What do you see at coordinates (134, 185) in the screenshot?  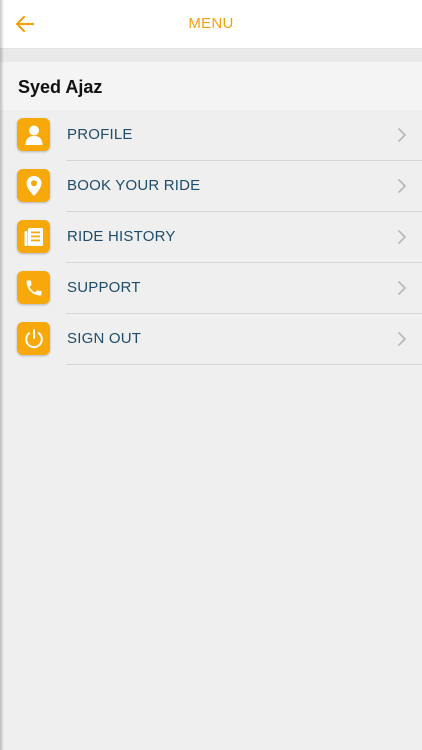 I see `menu-item-label: BOOK YOUR RIDE` at bounding box center [134, 185].